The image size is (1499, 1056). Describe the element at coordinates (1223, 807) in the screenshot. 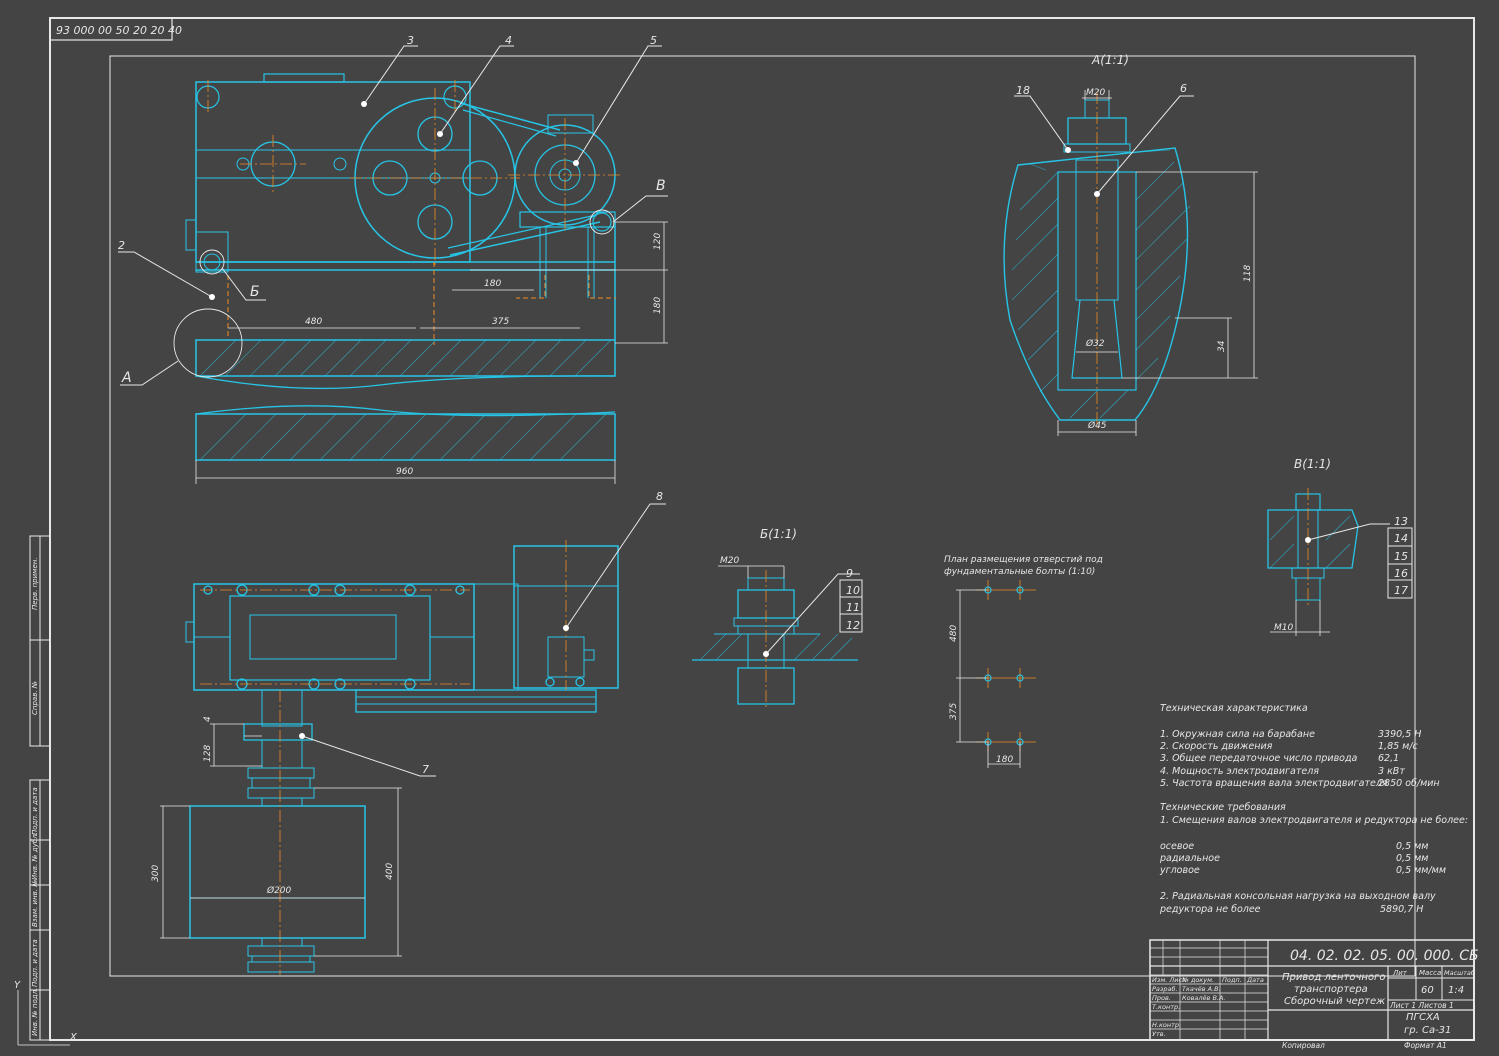

I see `tech-req-heading: Технические требования` at that location.